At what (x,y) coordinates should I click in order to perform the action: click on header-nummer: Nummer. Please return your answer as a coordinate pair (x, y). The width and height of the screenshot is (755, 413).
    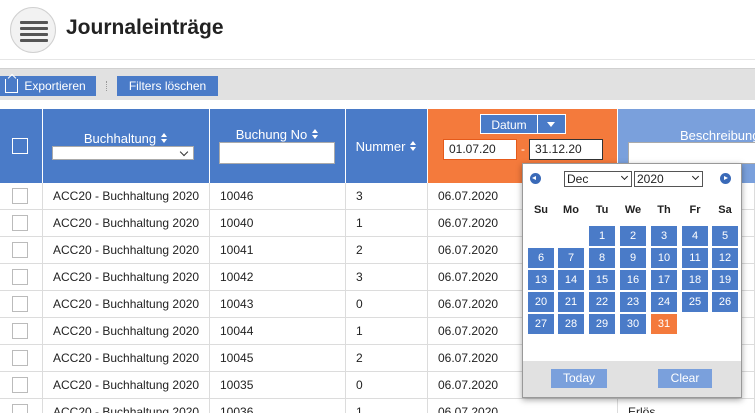
    Looking at the image, I should click on (387, 146).